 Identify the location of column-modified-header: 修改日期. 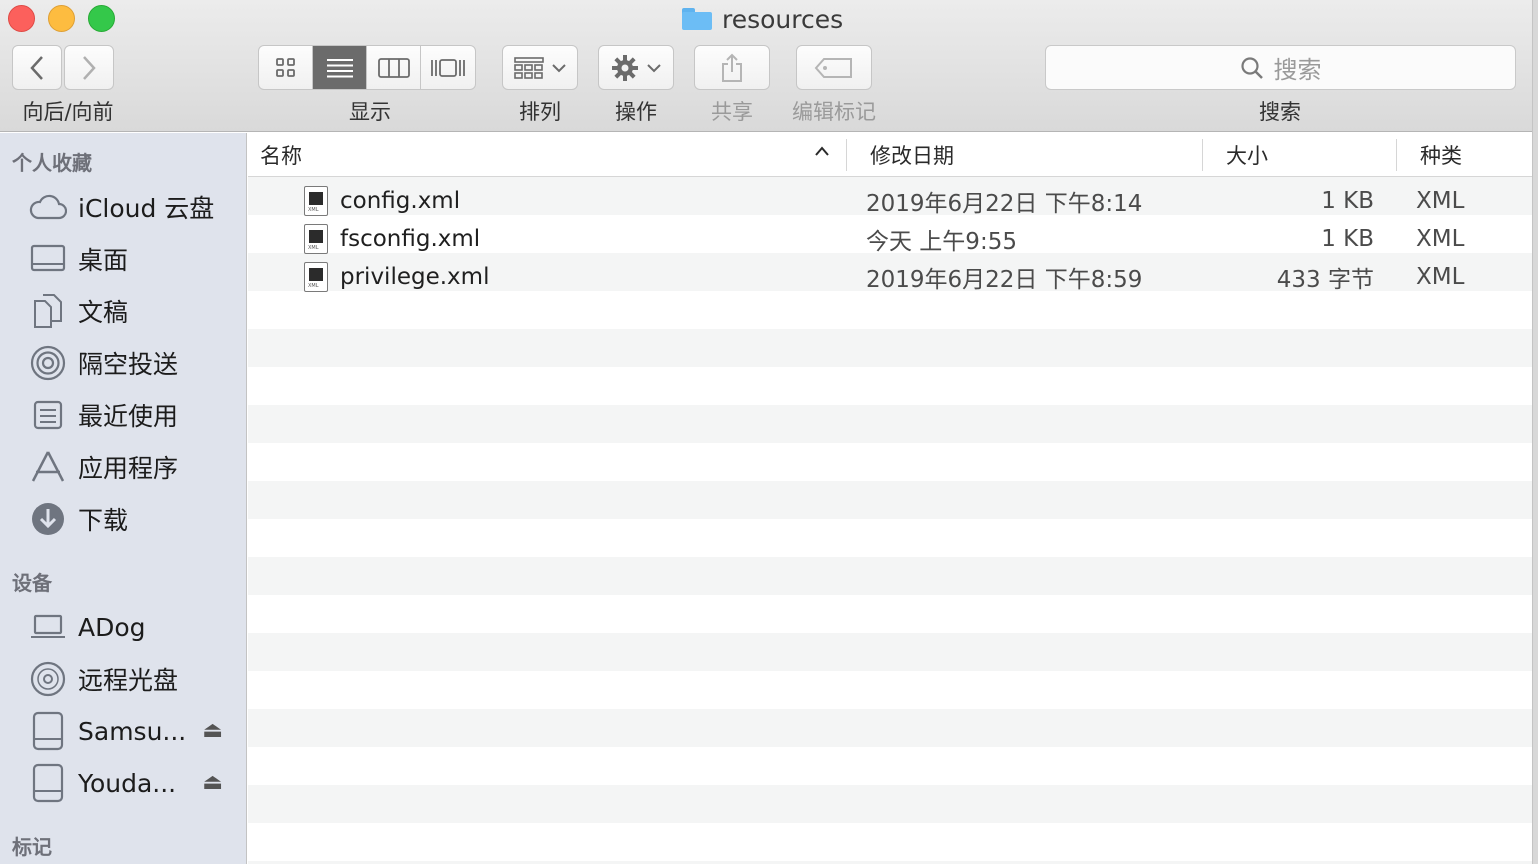
(912, 155).